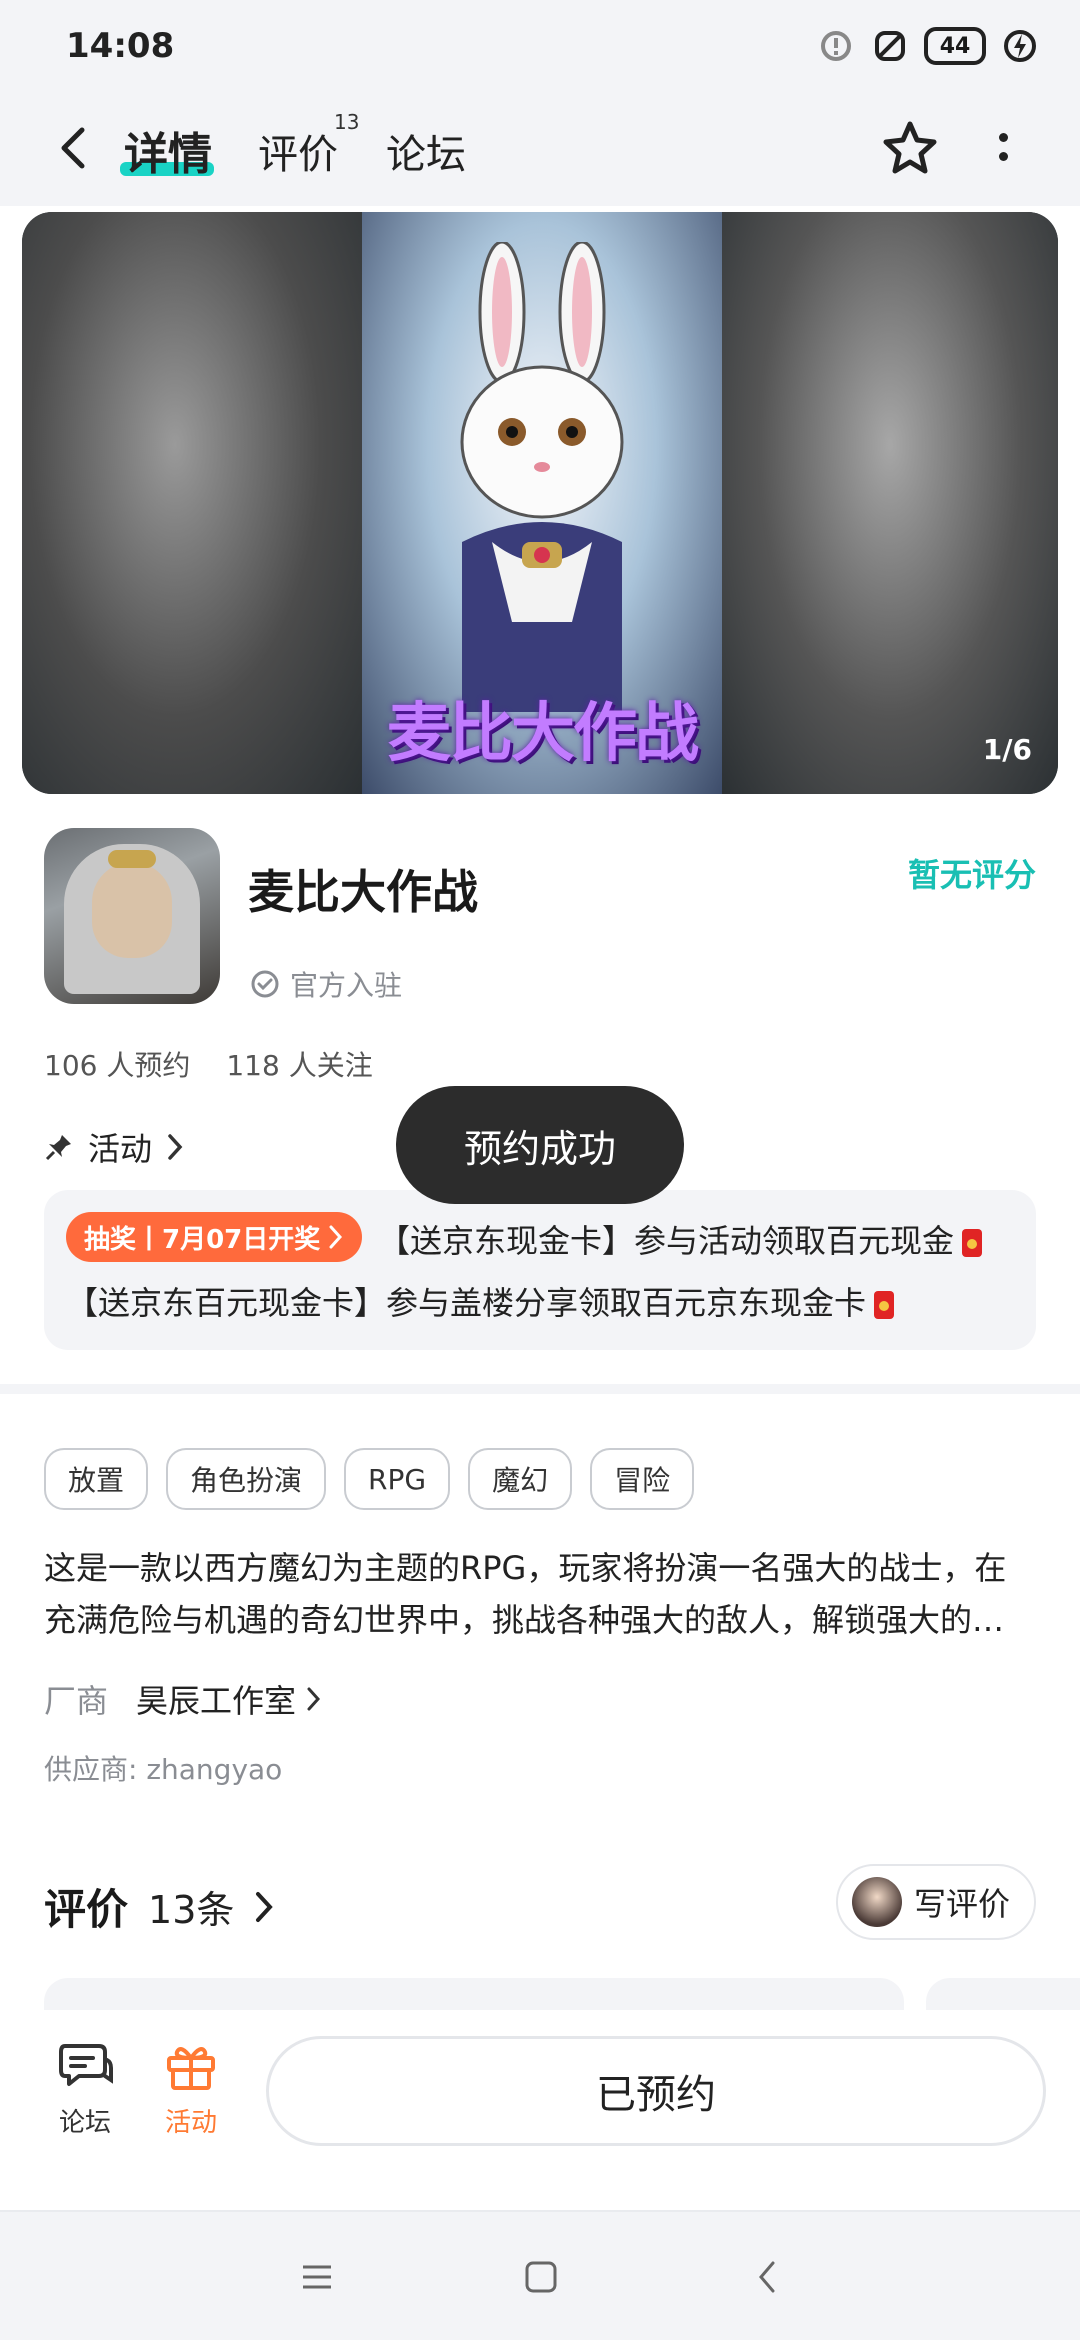 The width and height of the screenshot is (1080, 2340). What do you see at coordinates (540, 48) in the screenshot?
I see `status-bar: 14:08 44` at bounding box center [540, 48].